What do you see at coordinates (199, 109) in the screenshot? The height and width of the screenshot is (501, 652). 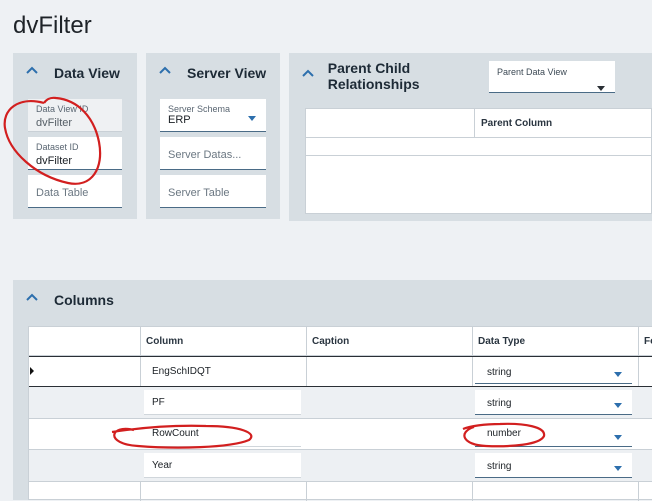 I see `server-schema-label: Server Schema` at bounding box center [199, 109].